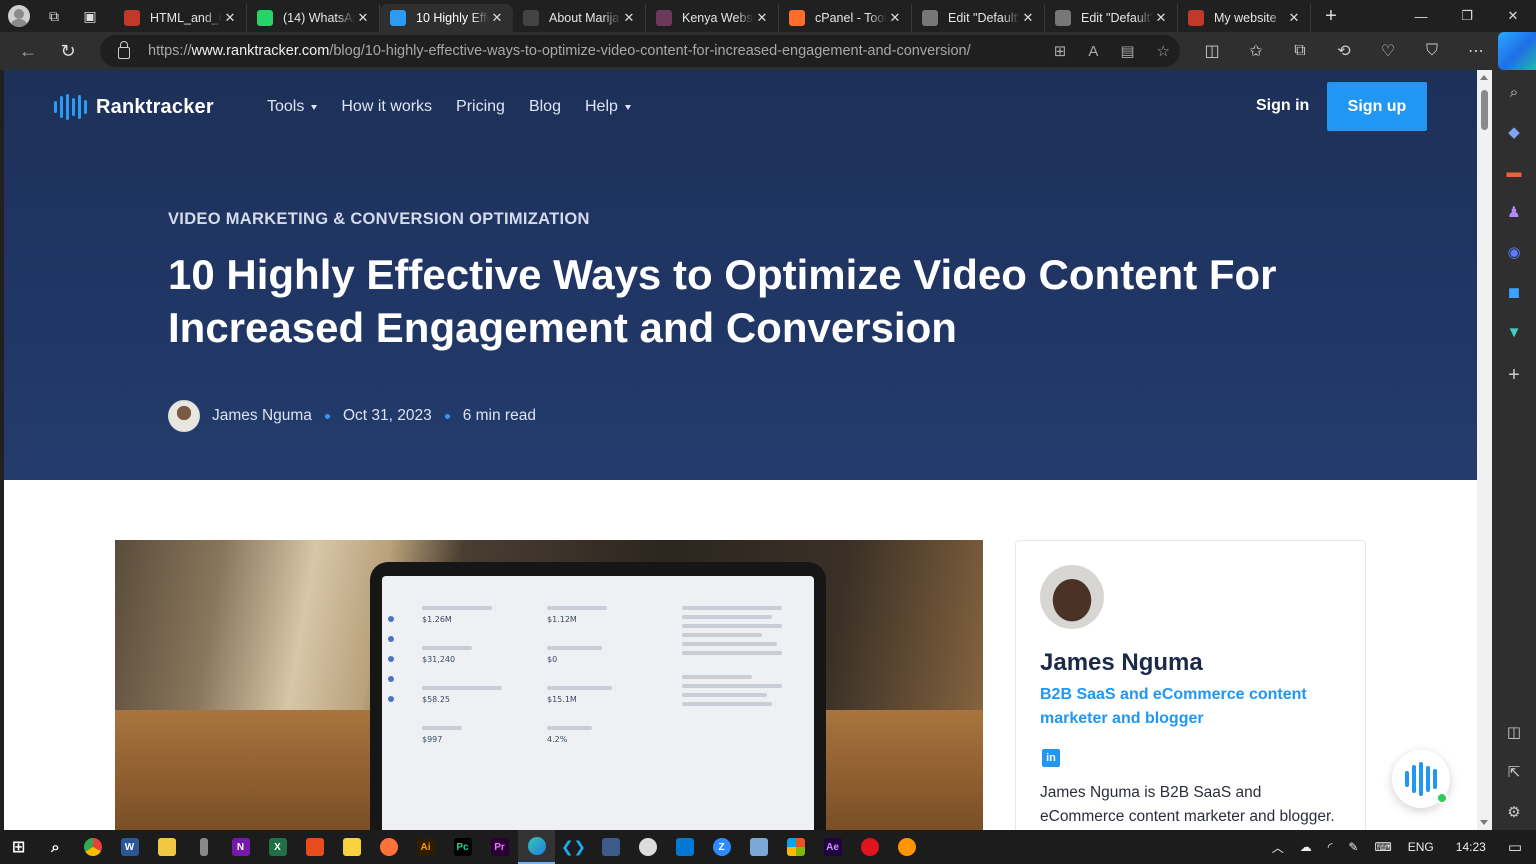 The width and height of the screenshot is (1536, 864). Describe the element at coordinates (1060, 51) in the screenshot. I see `app-available-icon: ⊞` at that location.